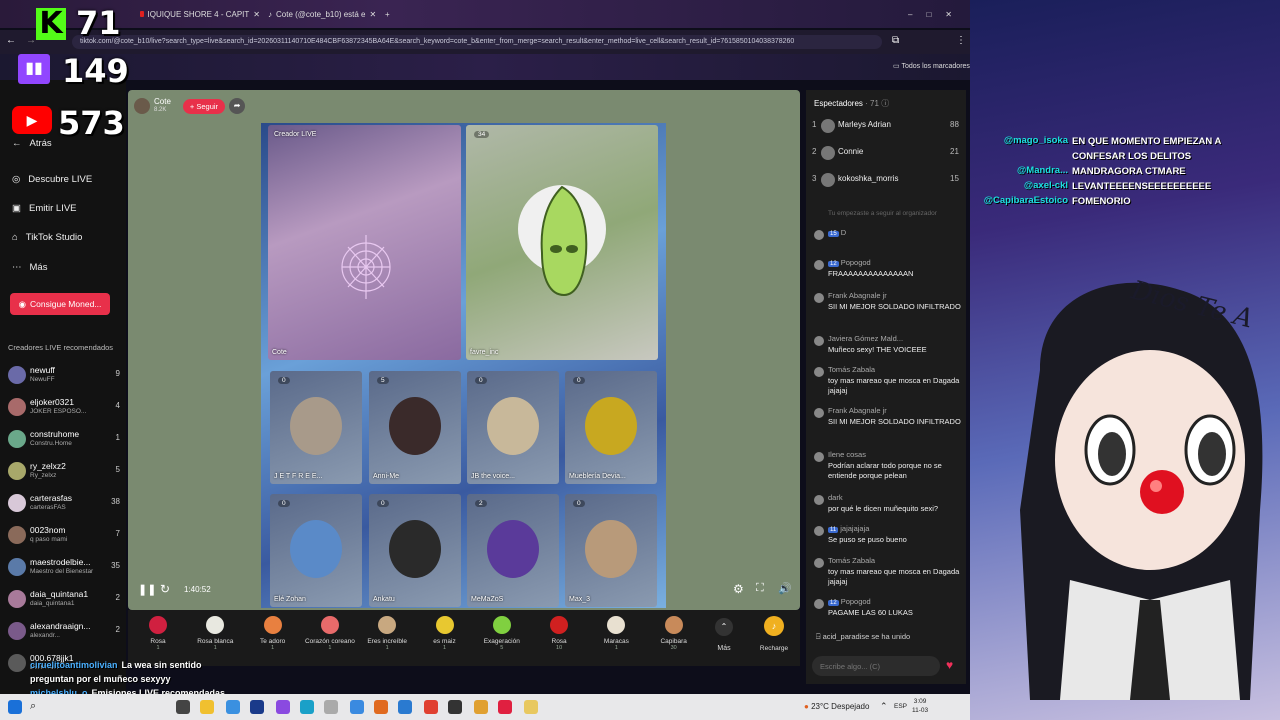  Describe the element at coordinates (836, 706) in the screenshot. I see `weather-widget: ● 23°C Despejado` at that location.